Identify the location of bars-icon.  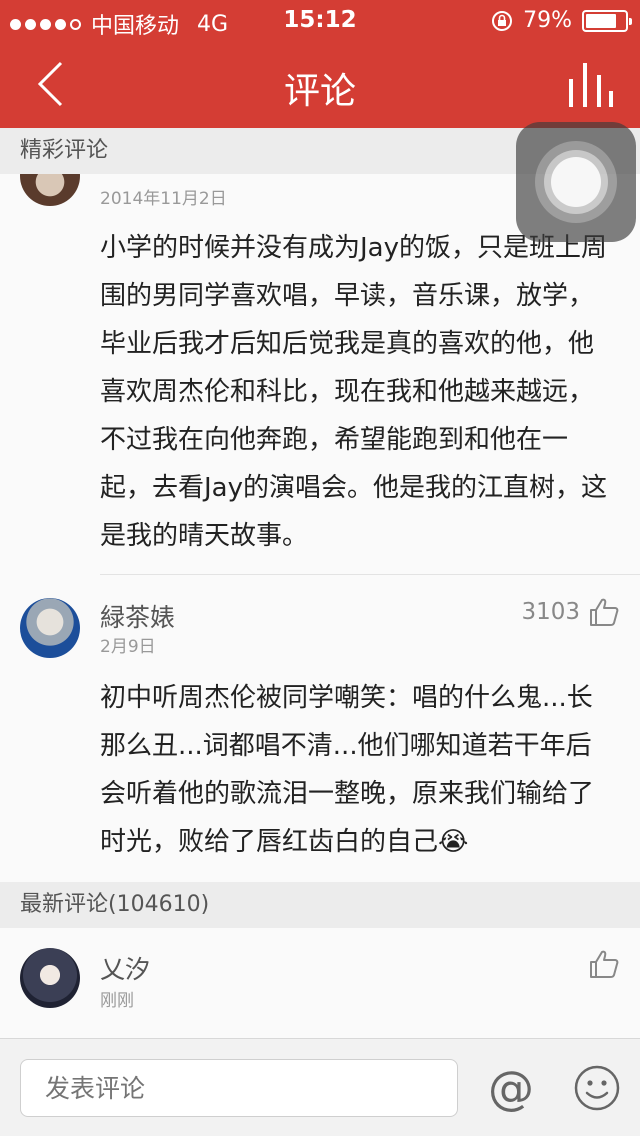
(591, 85).